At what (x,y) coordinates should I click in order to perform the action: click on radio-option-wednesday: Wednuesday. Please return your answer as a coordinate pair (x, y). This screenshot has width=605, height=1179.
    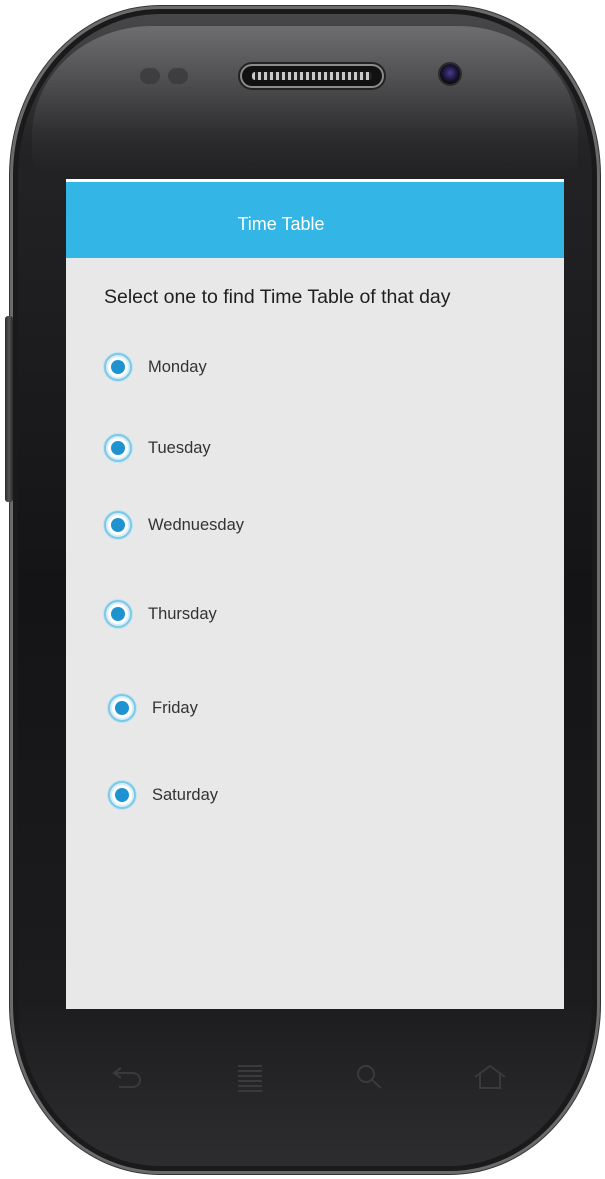
    Looking at the image, I should click on (174, 525).